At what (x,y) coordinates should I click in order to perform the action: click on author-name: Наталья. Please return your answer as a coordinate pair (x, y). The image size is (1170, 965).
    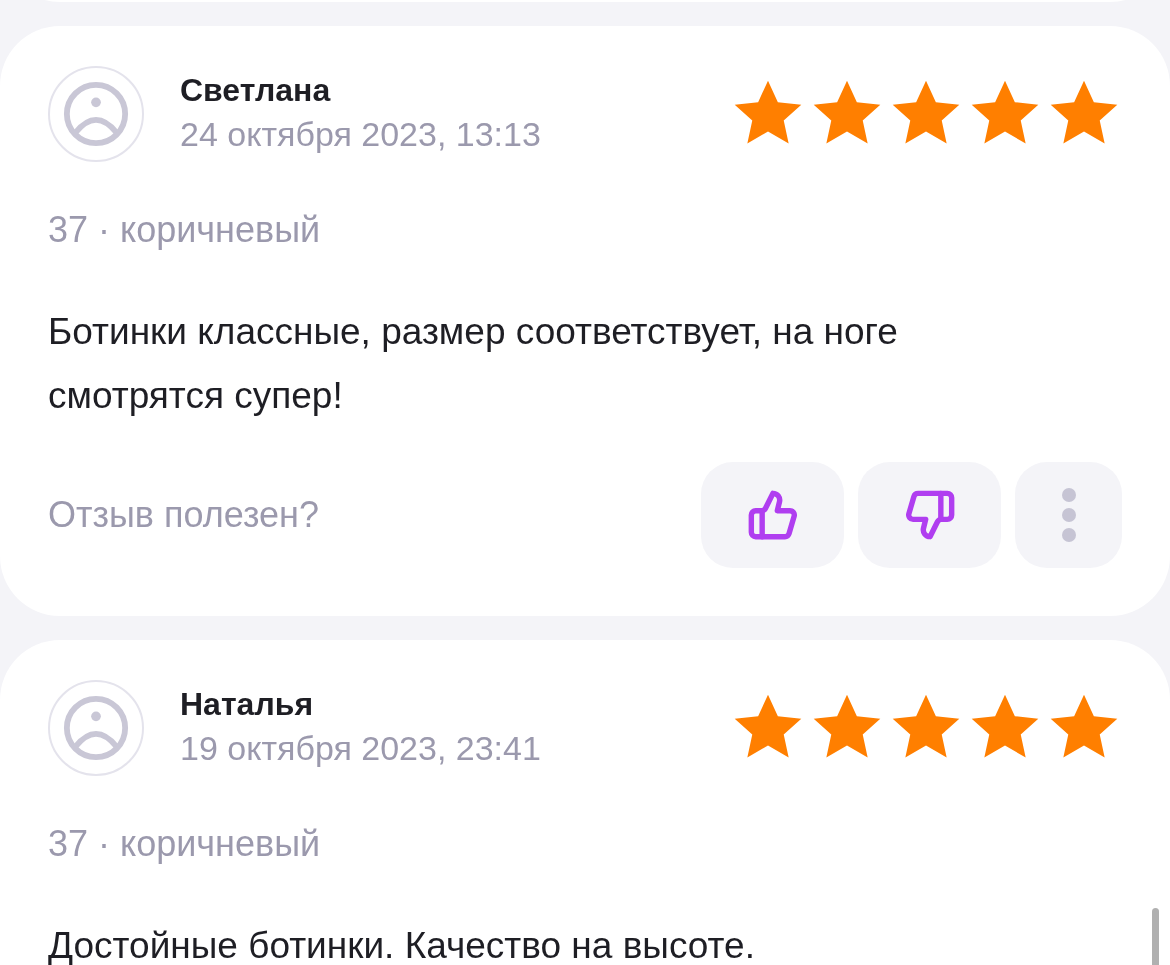
    Looking at the image, I should click on (247, 704).